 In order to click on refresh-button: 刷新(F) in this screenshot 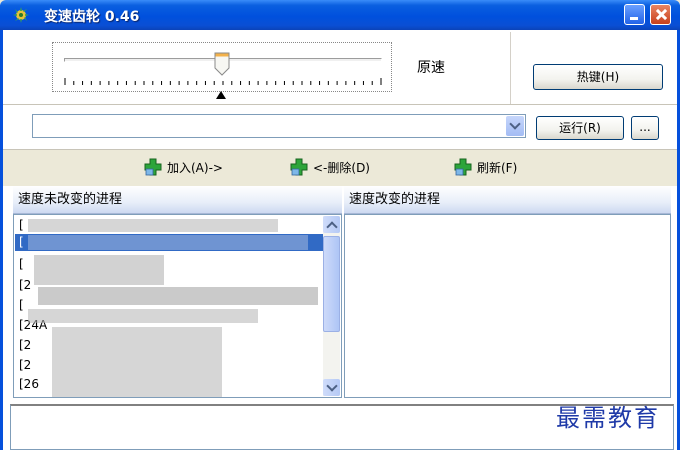, I will do `click(485, 167)`.